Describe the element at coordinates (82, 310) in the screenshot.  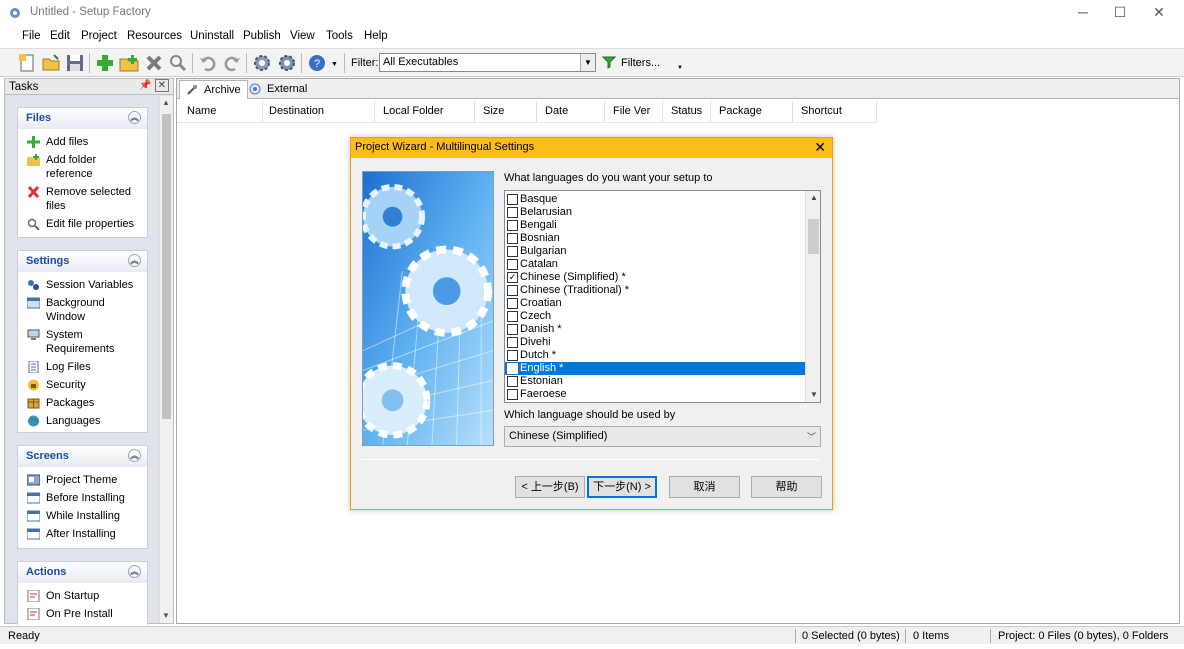
I see `task-background-window: Background Window` at that location.